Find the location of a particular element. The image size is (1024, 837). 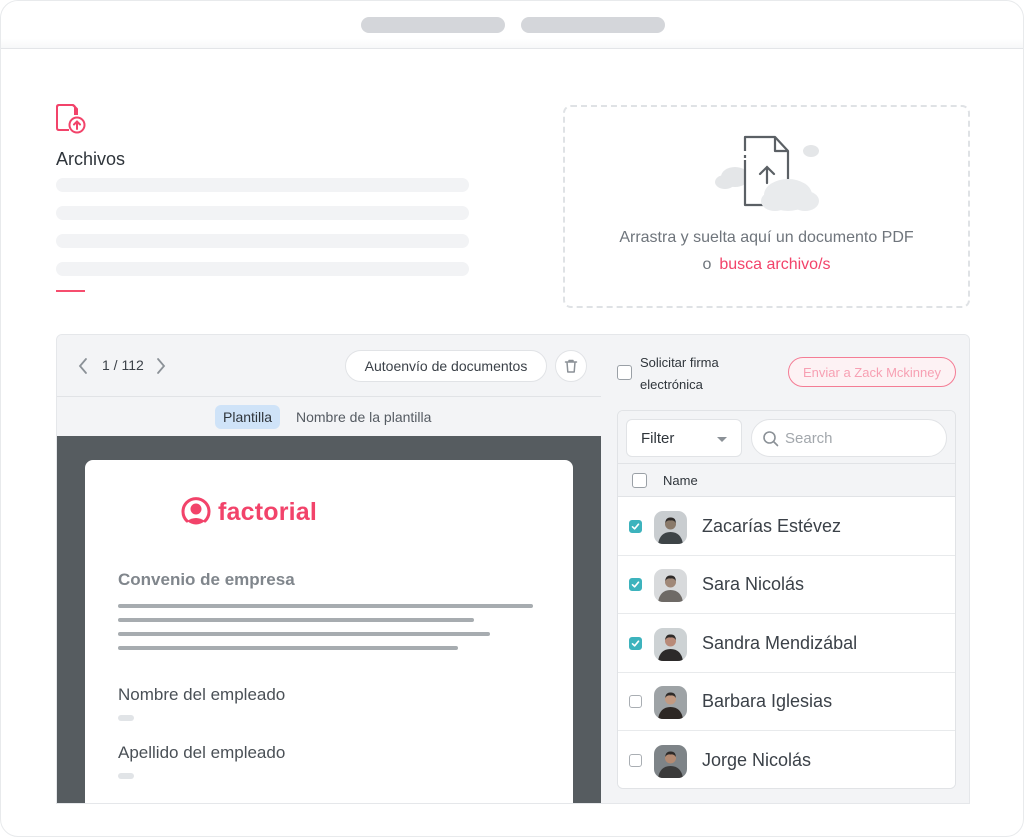

factorial-logo-icon is located at coordinates (196, 511).